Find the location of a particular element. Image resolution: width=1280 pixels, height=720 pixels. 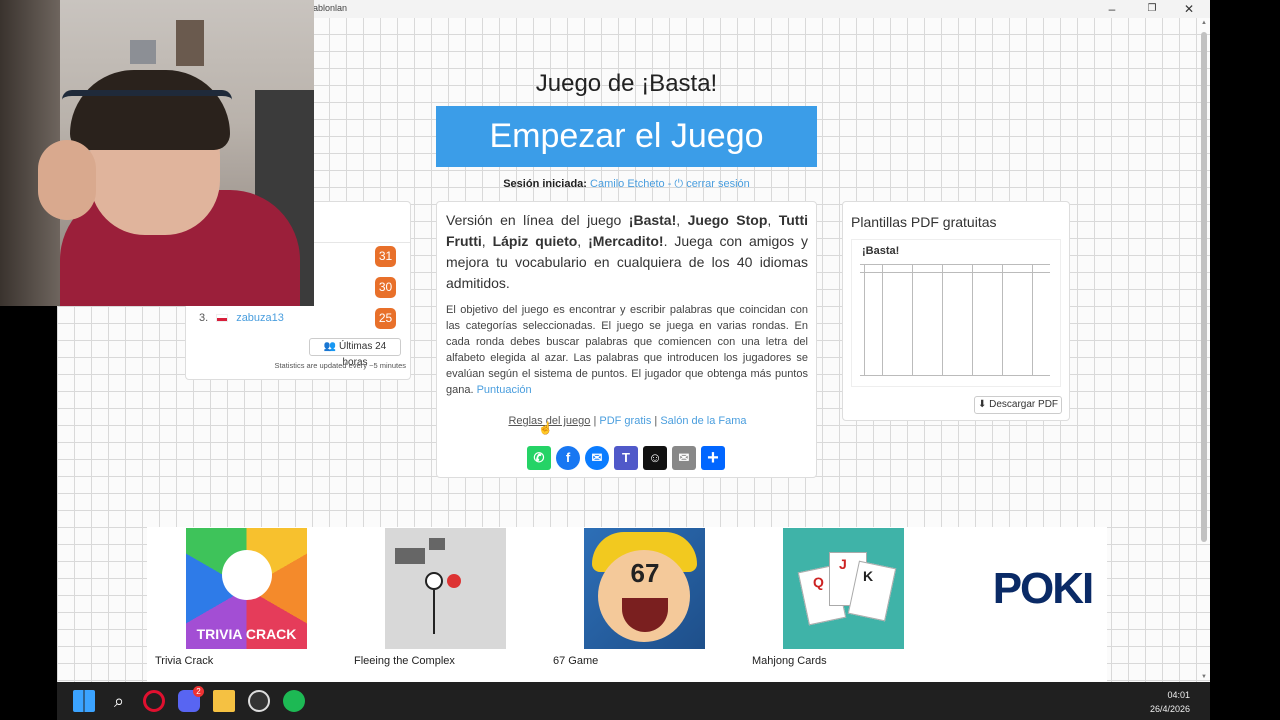

scrollbar: ▲ ▼ is located at coordinates (1204, 350).